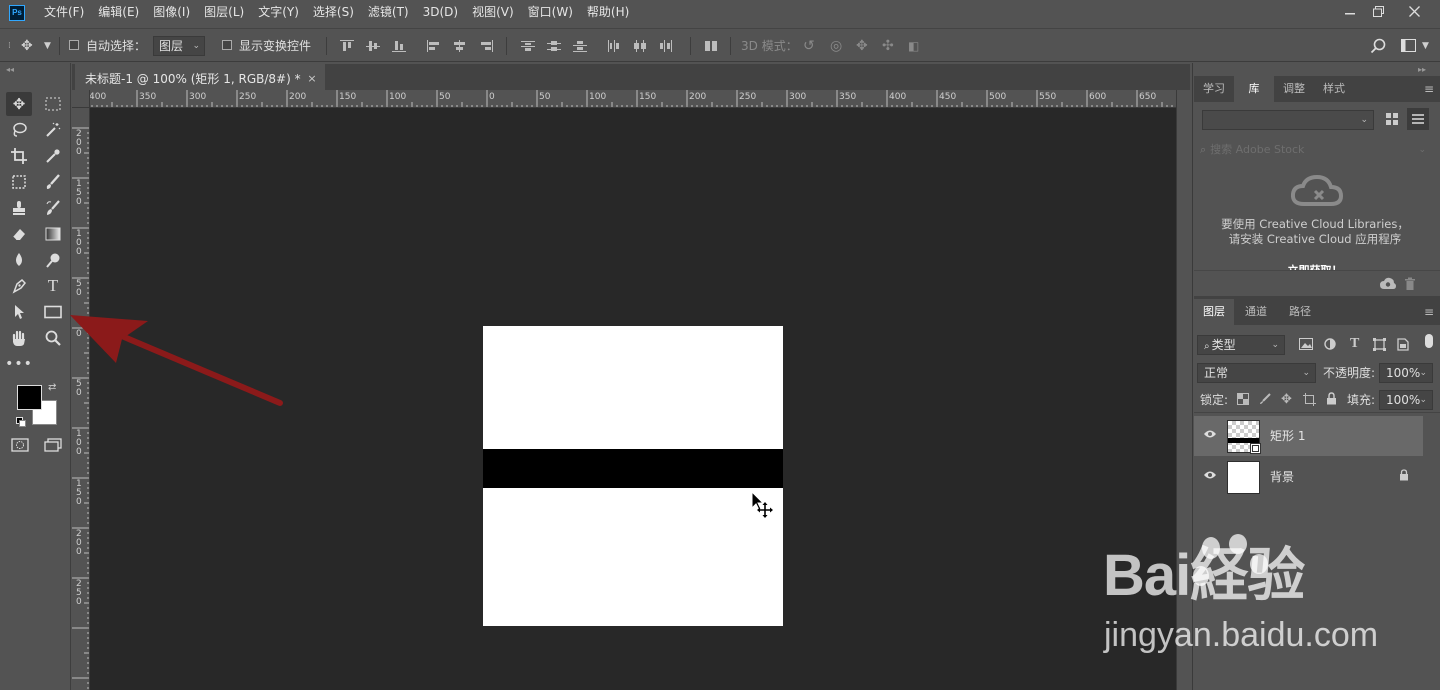  What do you see at coordinates (1334, 89) in the screenshot?
I see `tab-styles: 样式` at bounding box center [1334, 89].